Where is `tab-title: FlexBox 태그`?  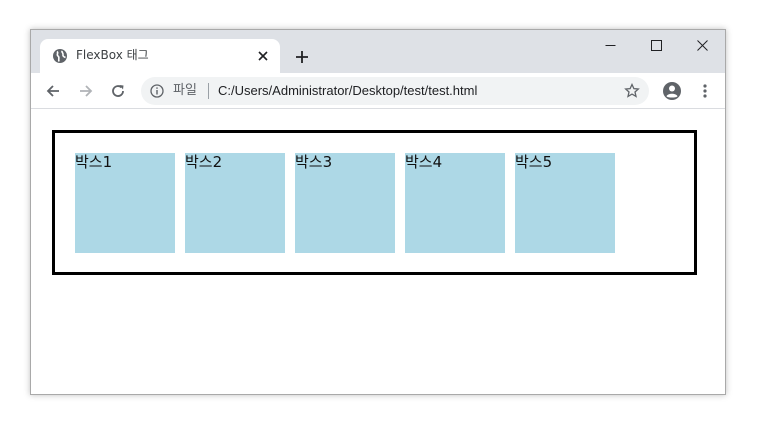
tab-title: FlexBox 태그 is located at coordinates (112, 55).